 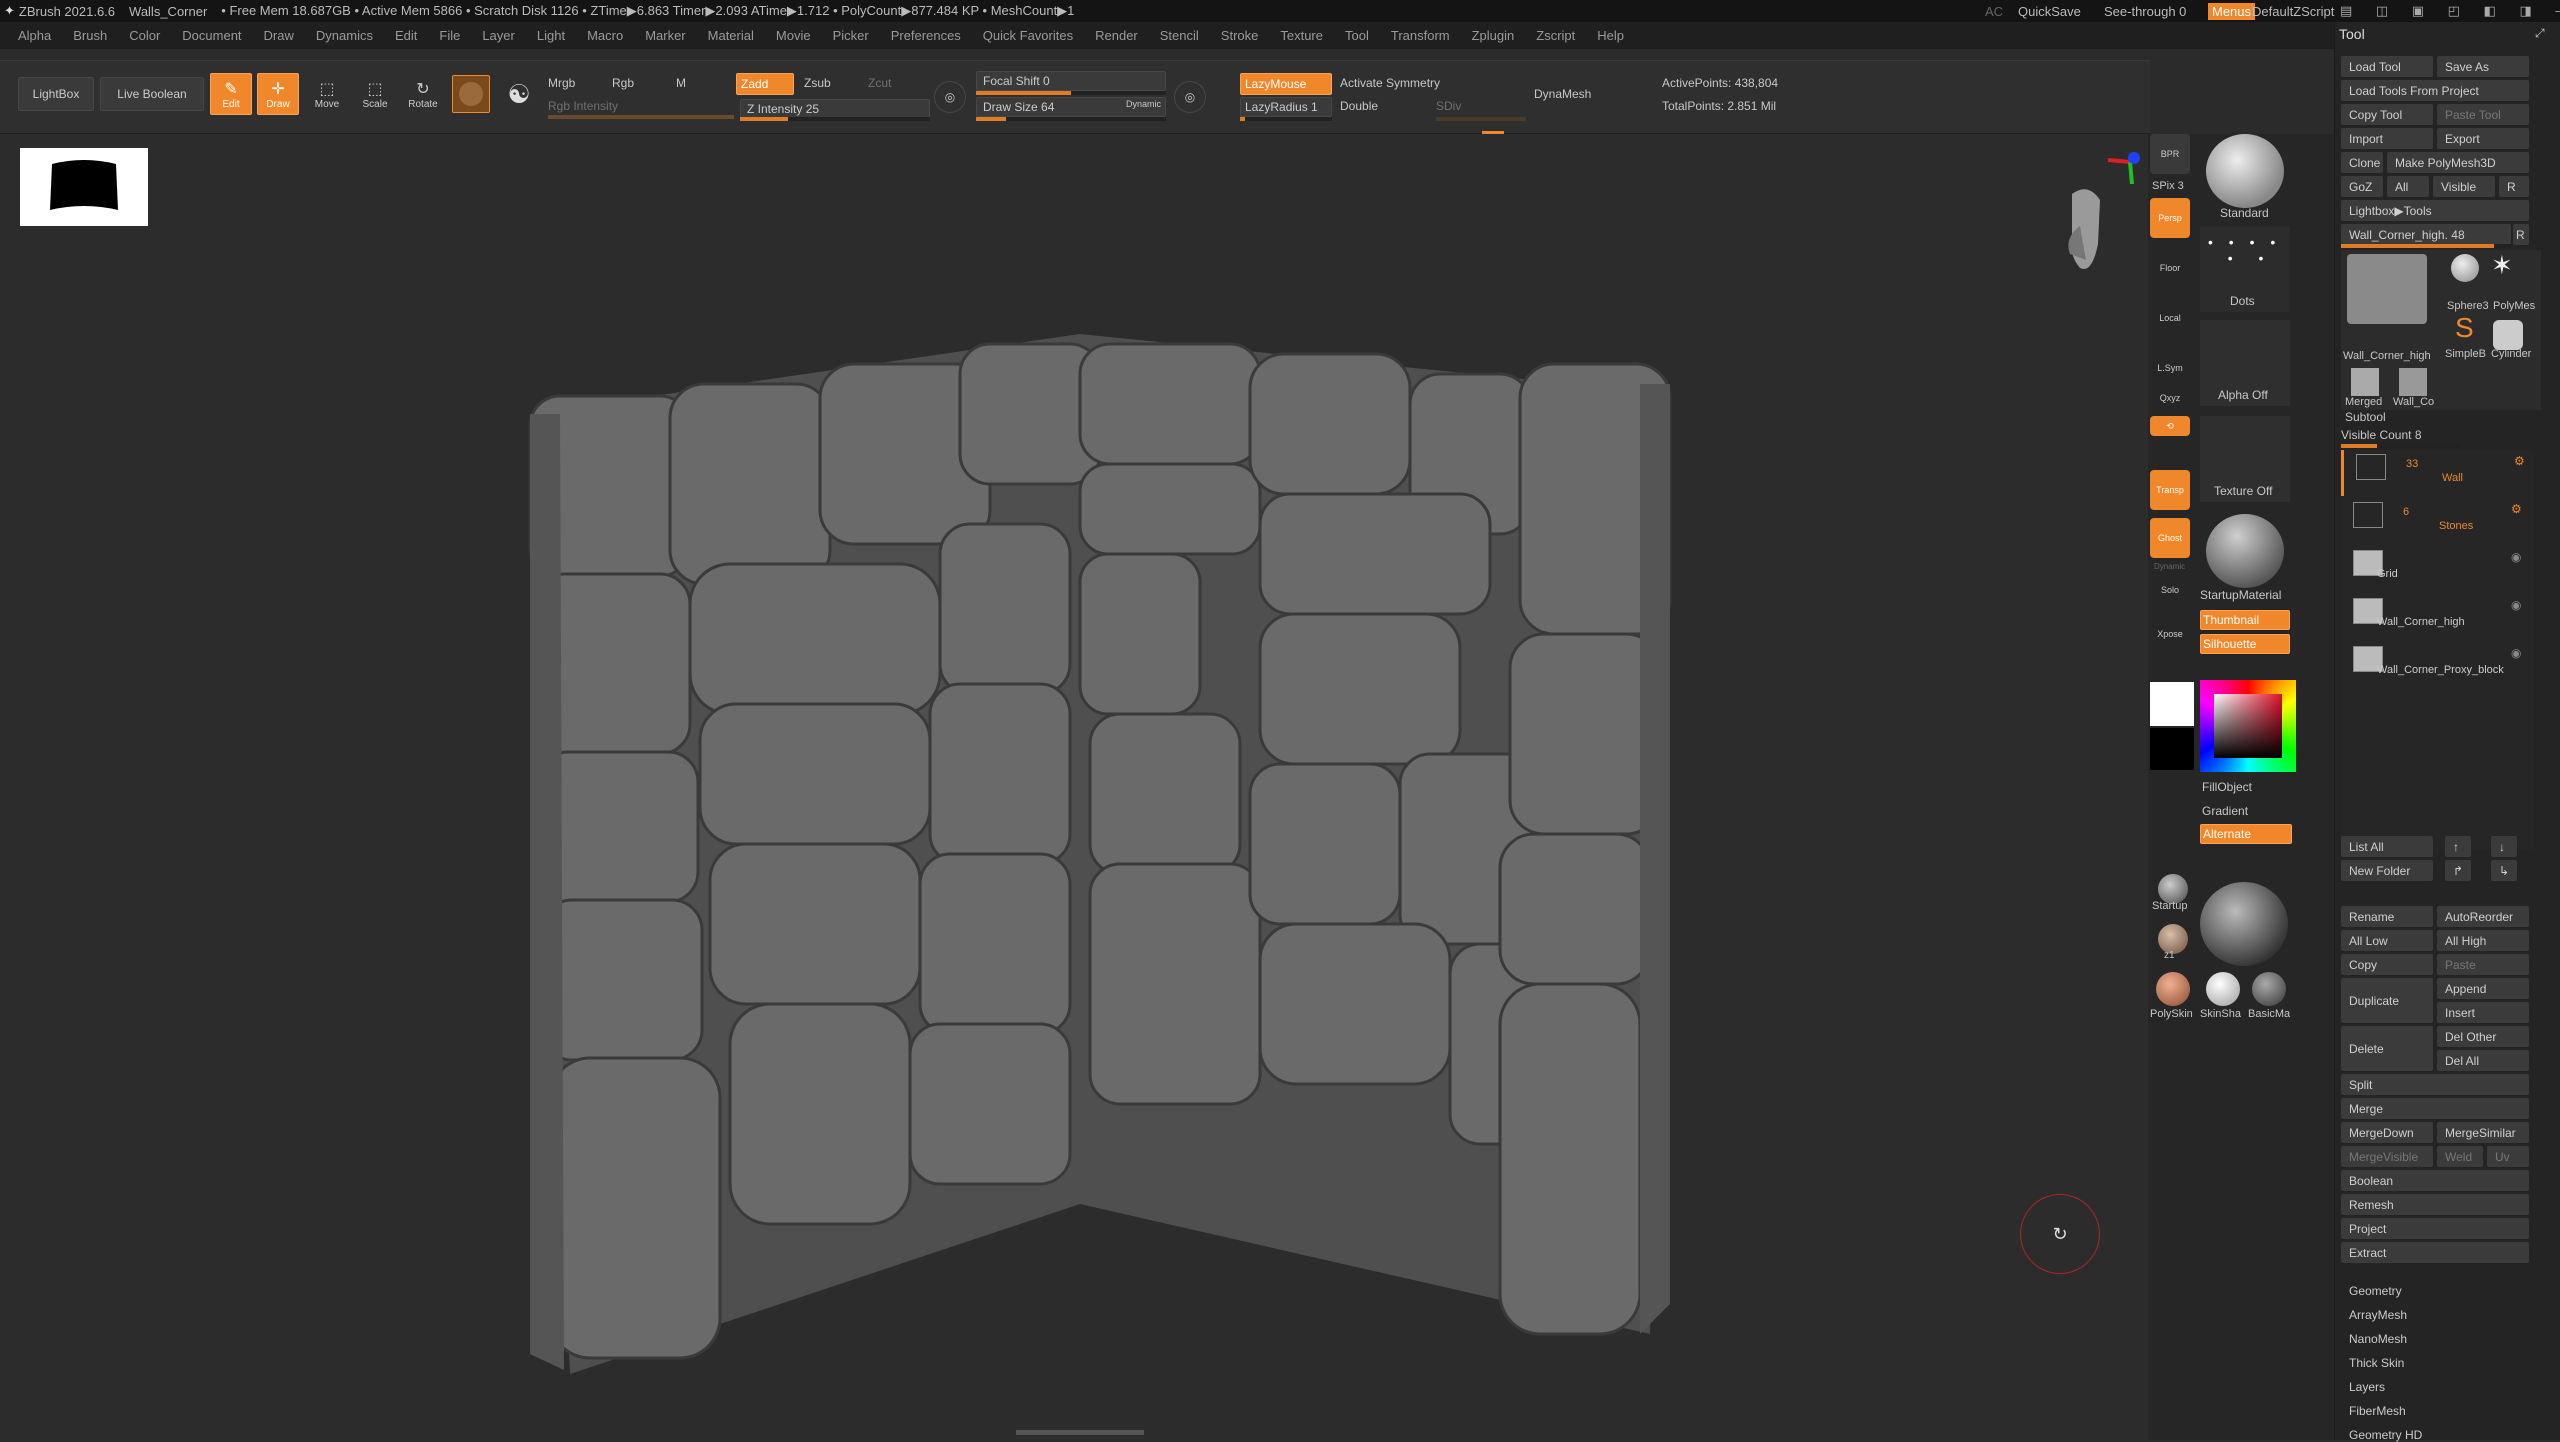 I want to click on m-button: M, so click(x=681, y=83).